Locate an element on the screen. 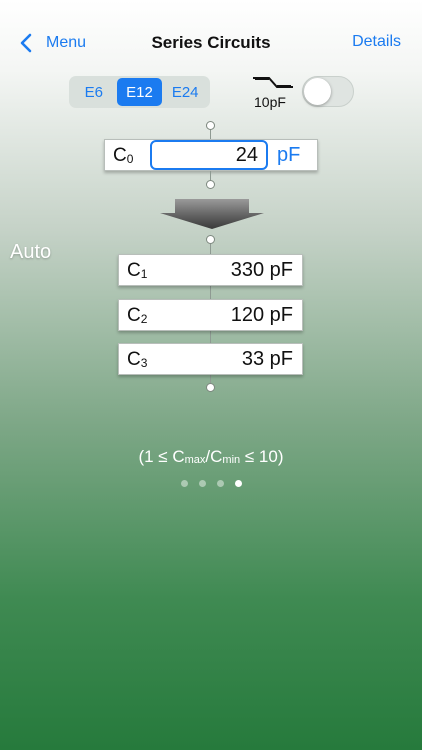 The width and height of the screenshot is (422, 750). c0-row: C0 24 pF is located at coordinates (211, 155).